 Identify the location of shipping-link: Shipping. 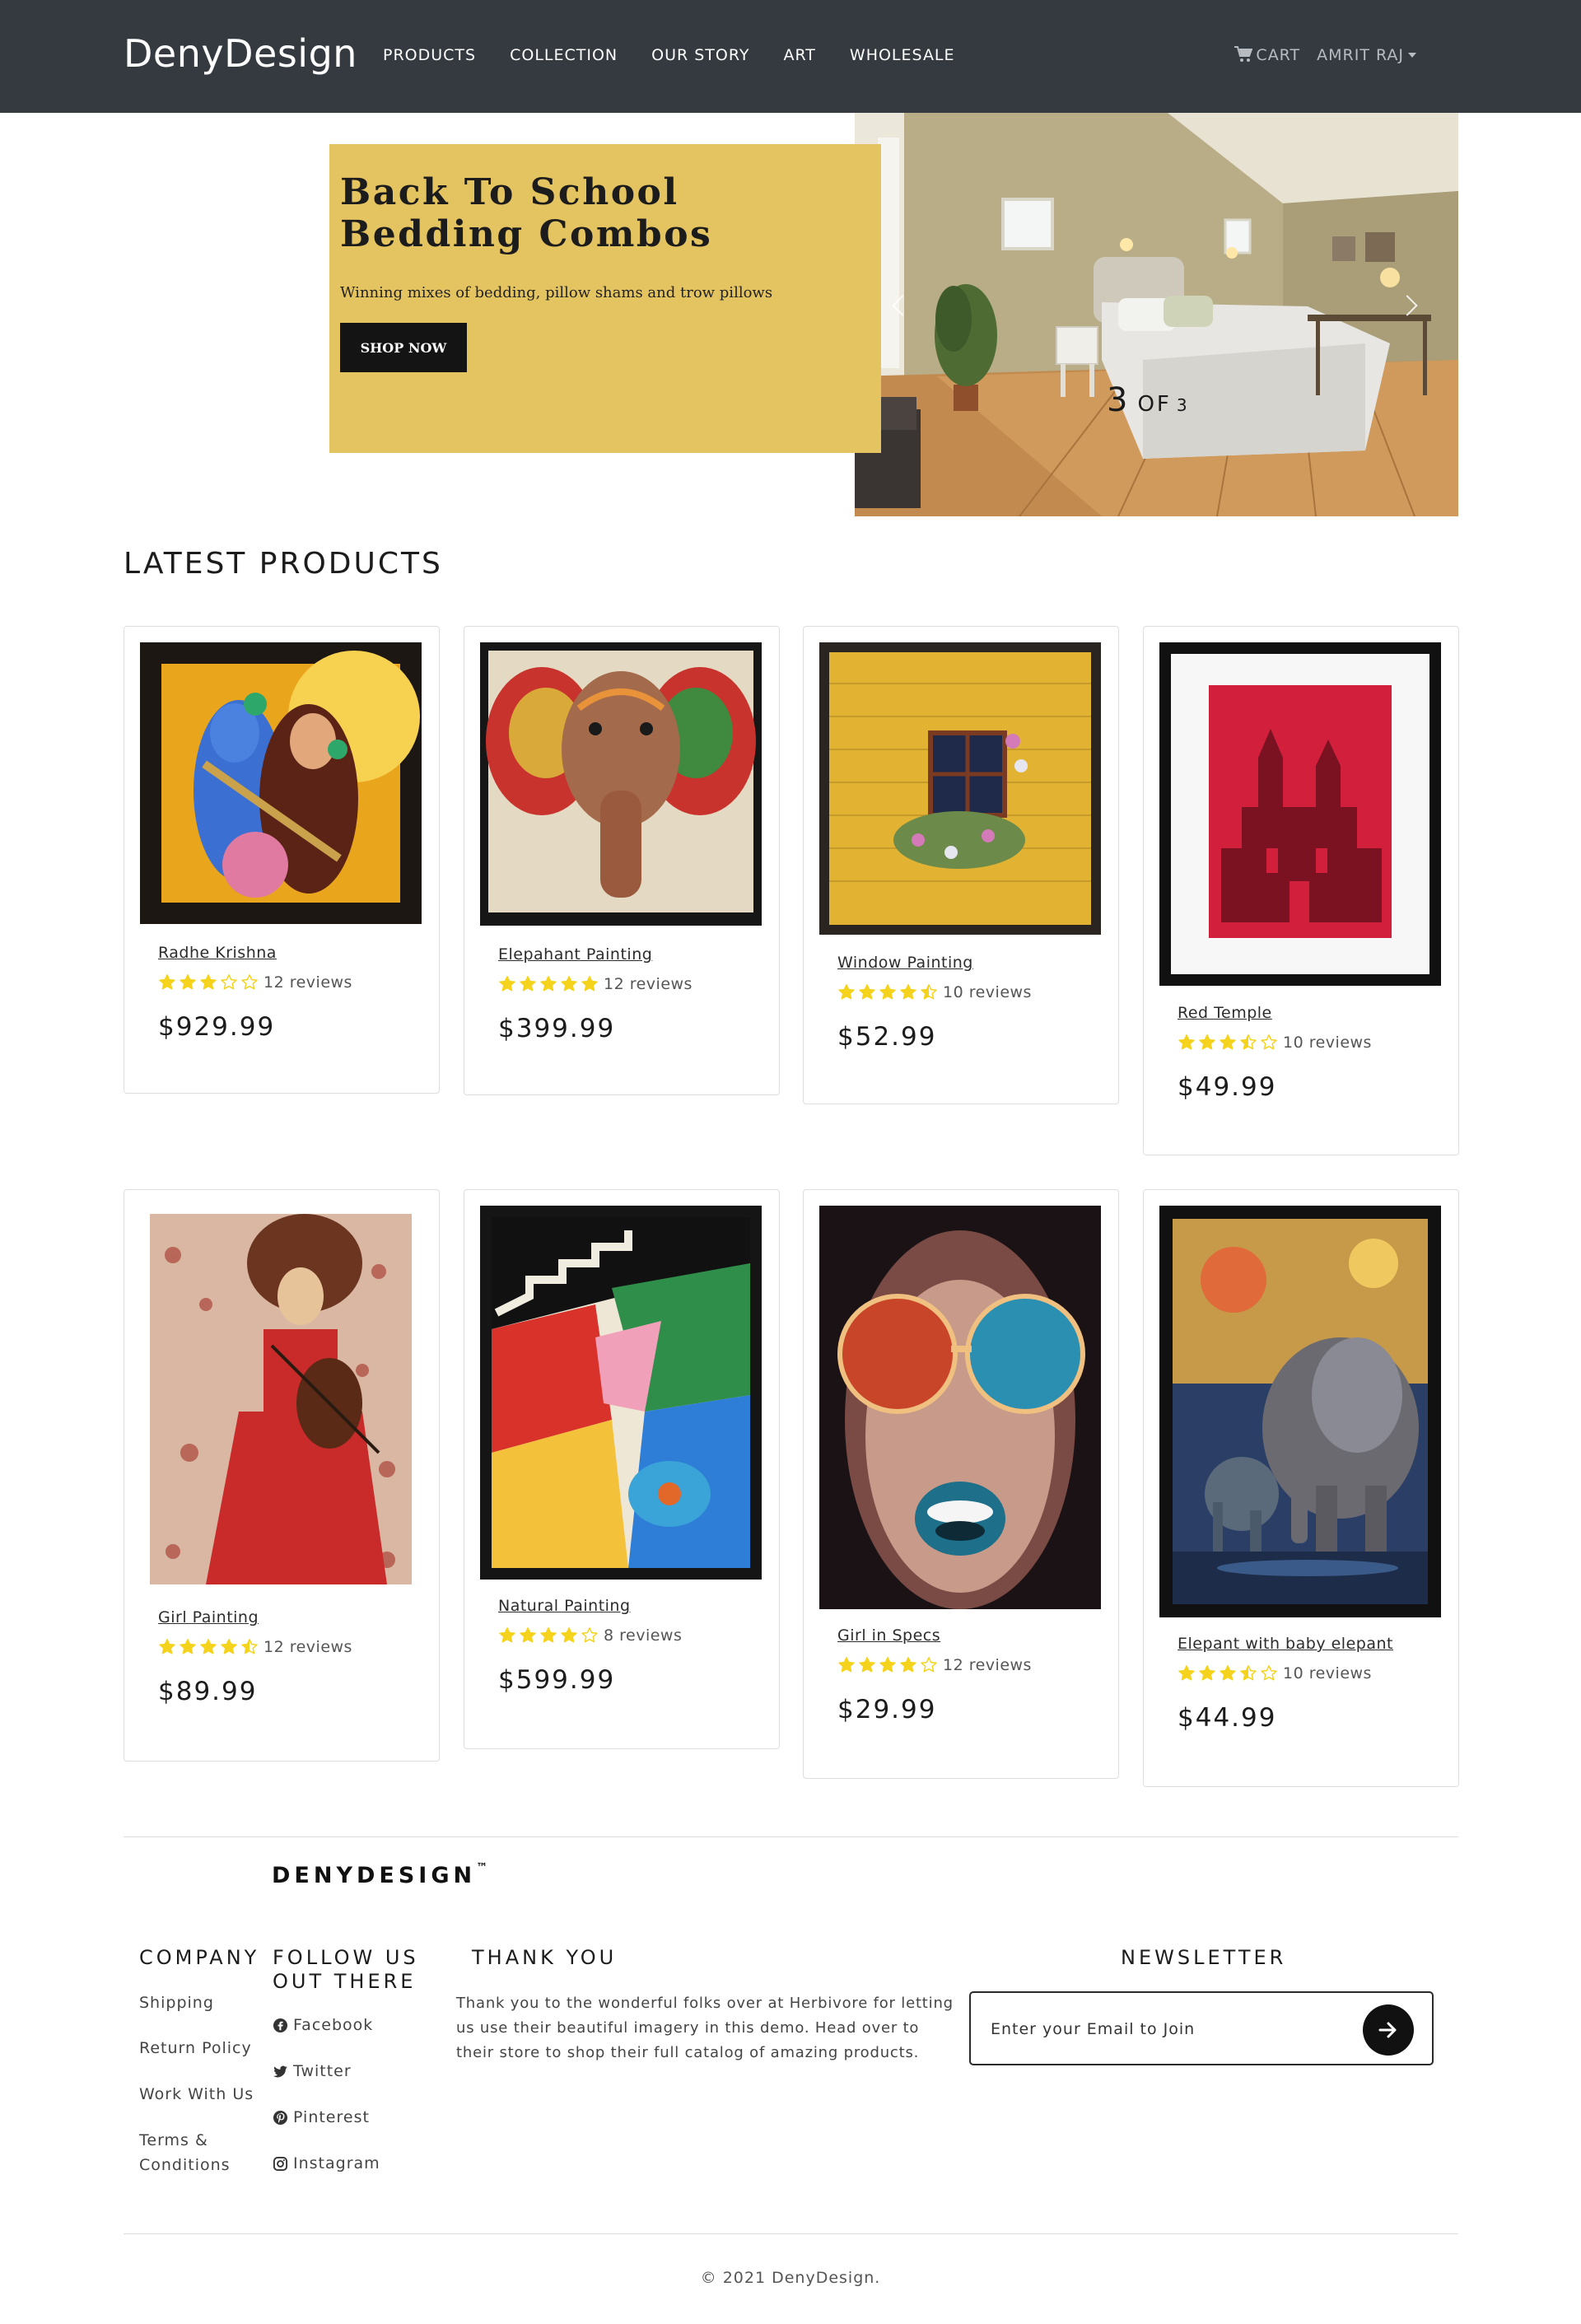
(176, 2002).